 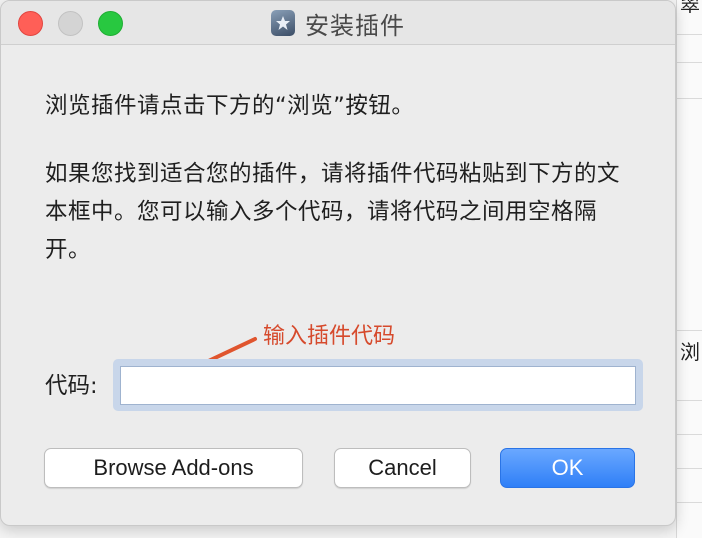 I want to click on browse-instruction-text: 浏览插件请点击下方的“浏览”按钮。, so click(x=230, y=106).